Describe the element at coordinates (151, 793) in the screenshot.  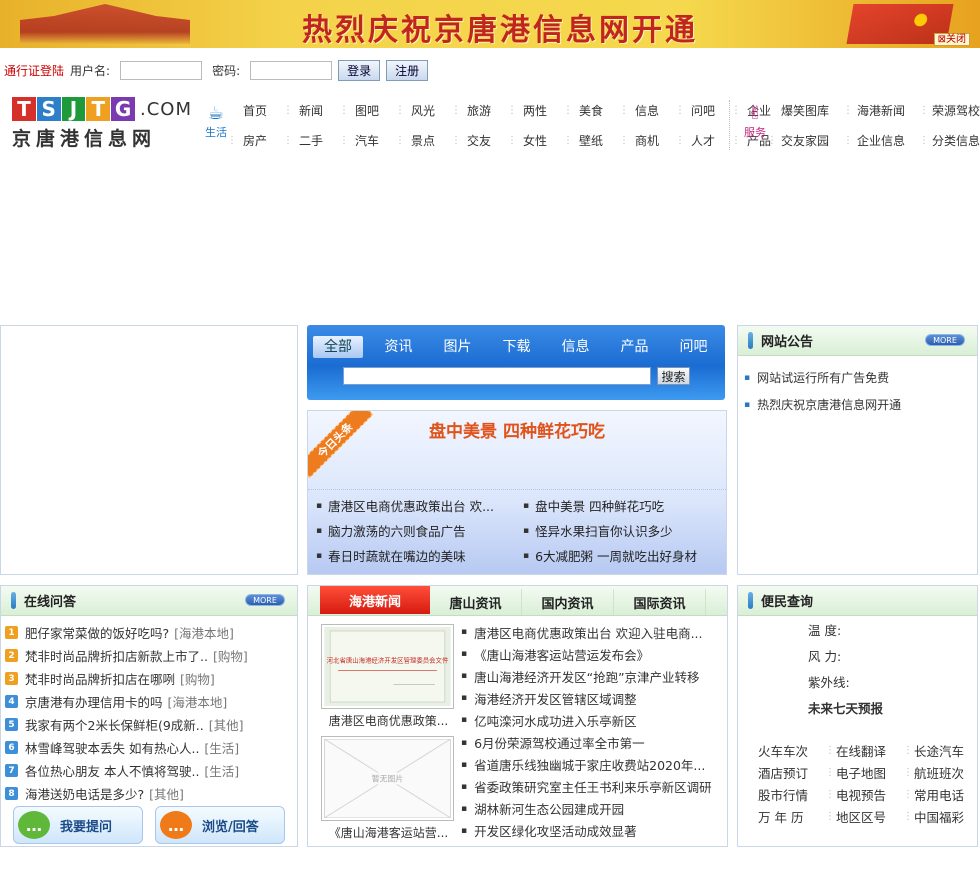
I see `qa-item: 8 海港送奶电话是多少? [其他]` at that location.